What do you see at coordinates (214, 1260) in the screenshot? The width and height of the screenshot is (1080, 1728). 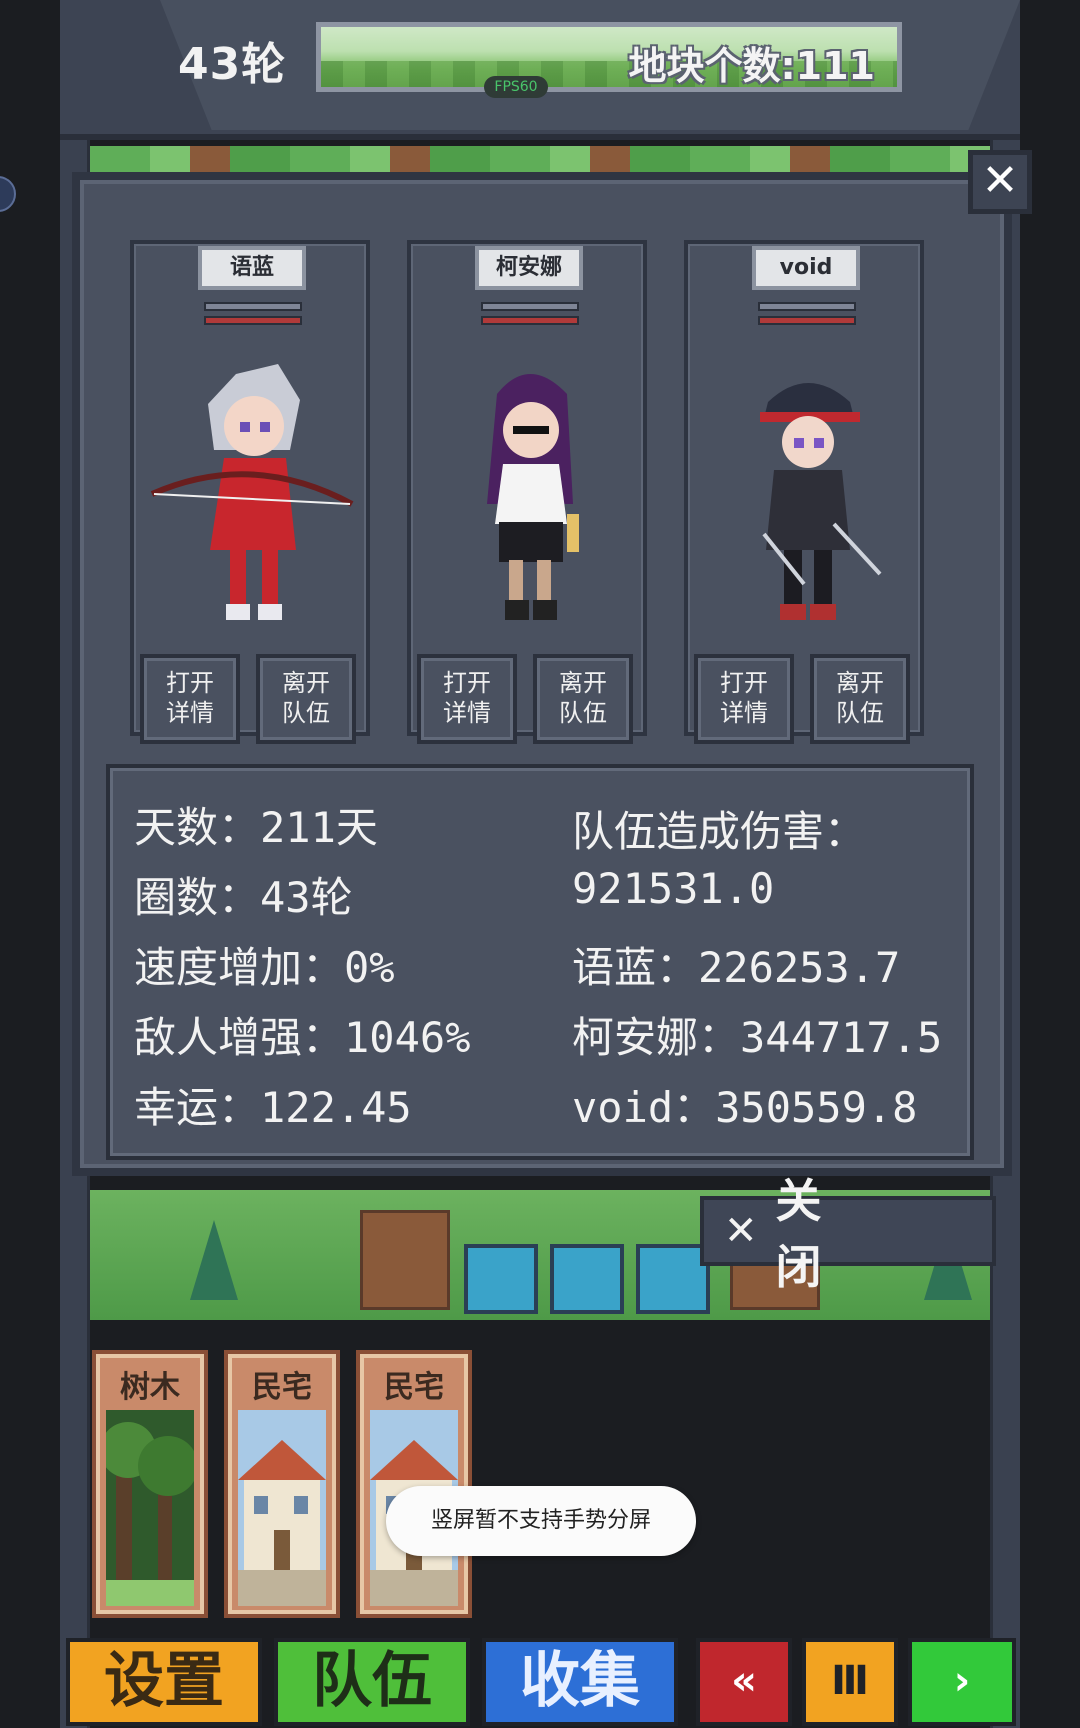 I see `tree-icon` at bounding box center [214, 1260].